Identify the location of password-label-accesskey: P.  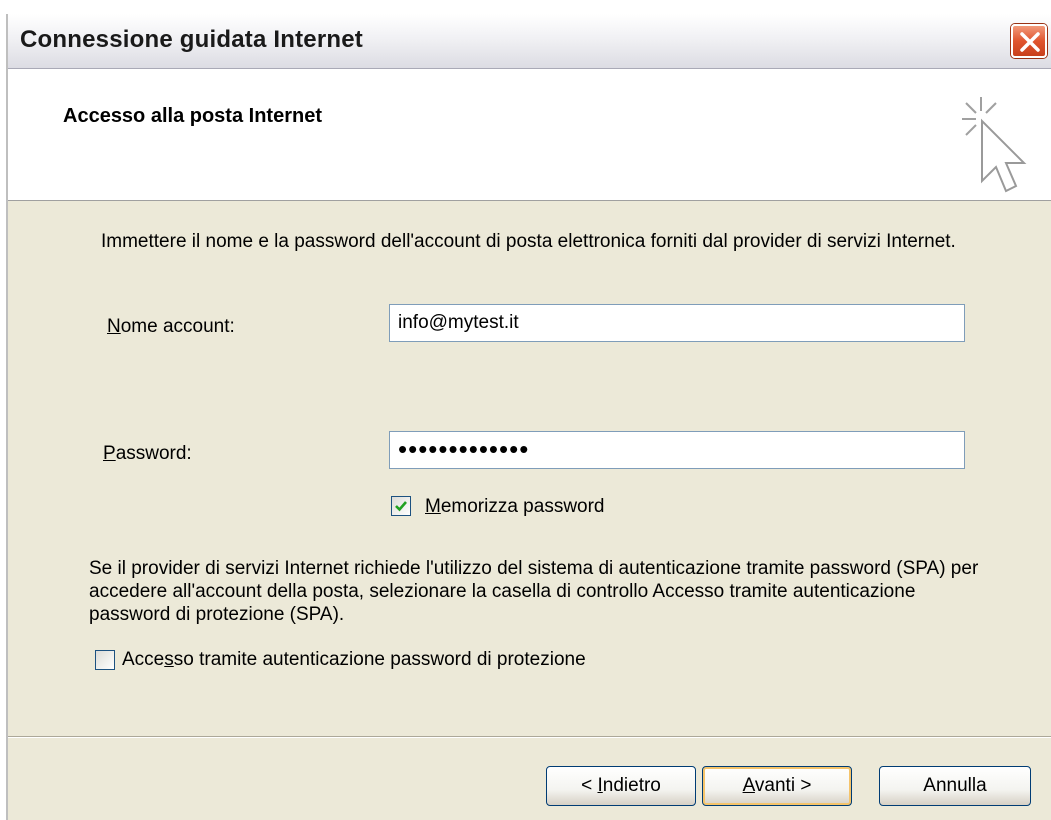
(109, 453).